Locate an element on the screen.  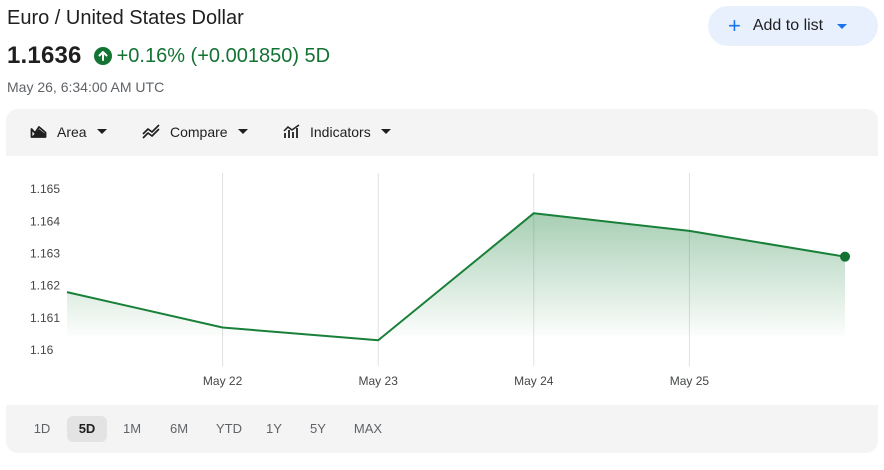
y-tick-label: 1.16 is located at coordinates (42, 350).